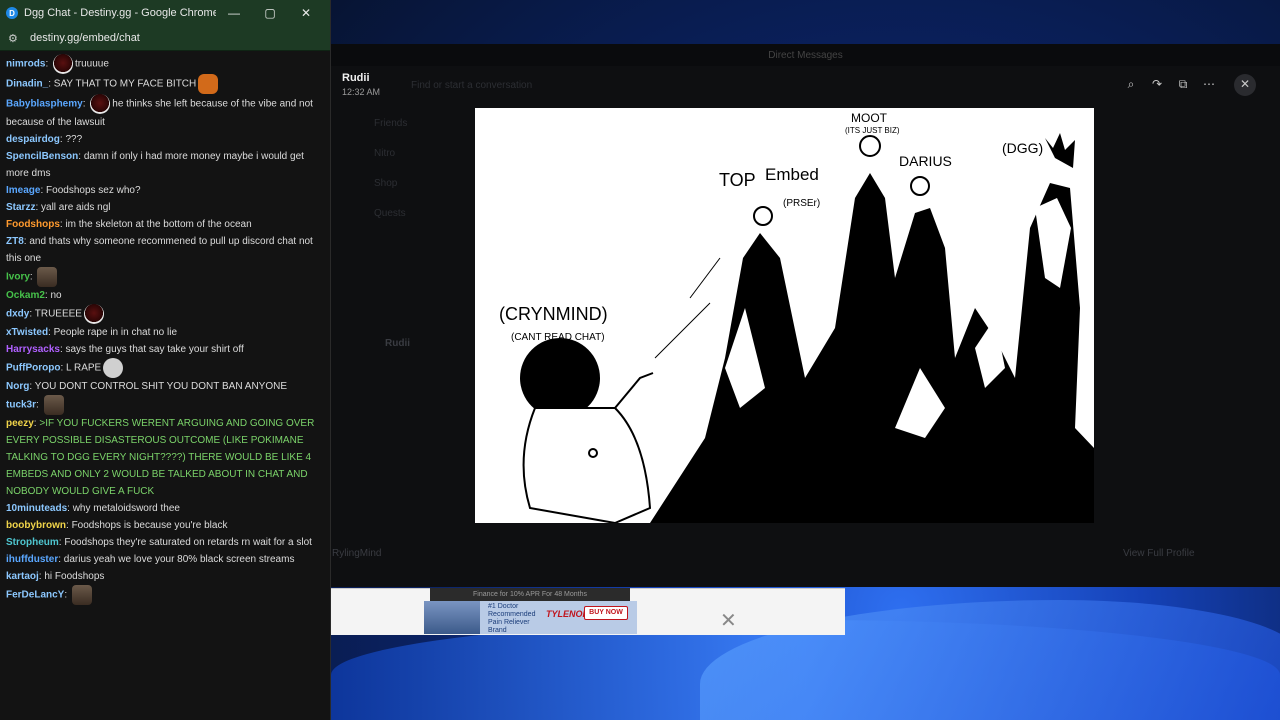  Describe the element at coordinates (126, 508) in the screenshot. I see `chat-text: why metaloidsword thee` at that location.